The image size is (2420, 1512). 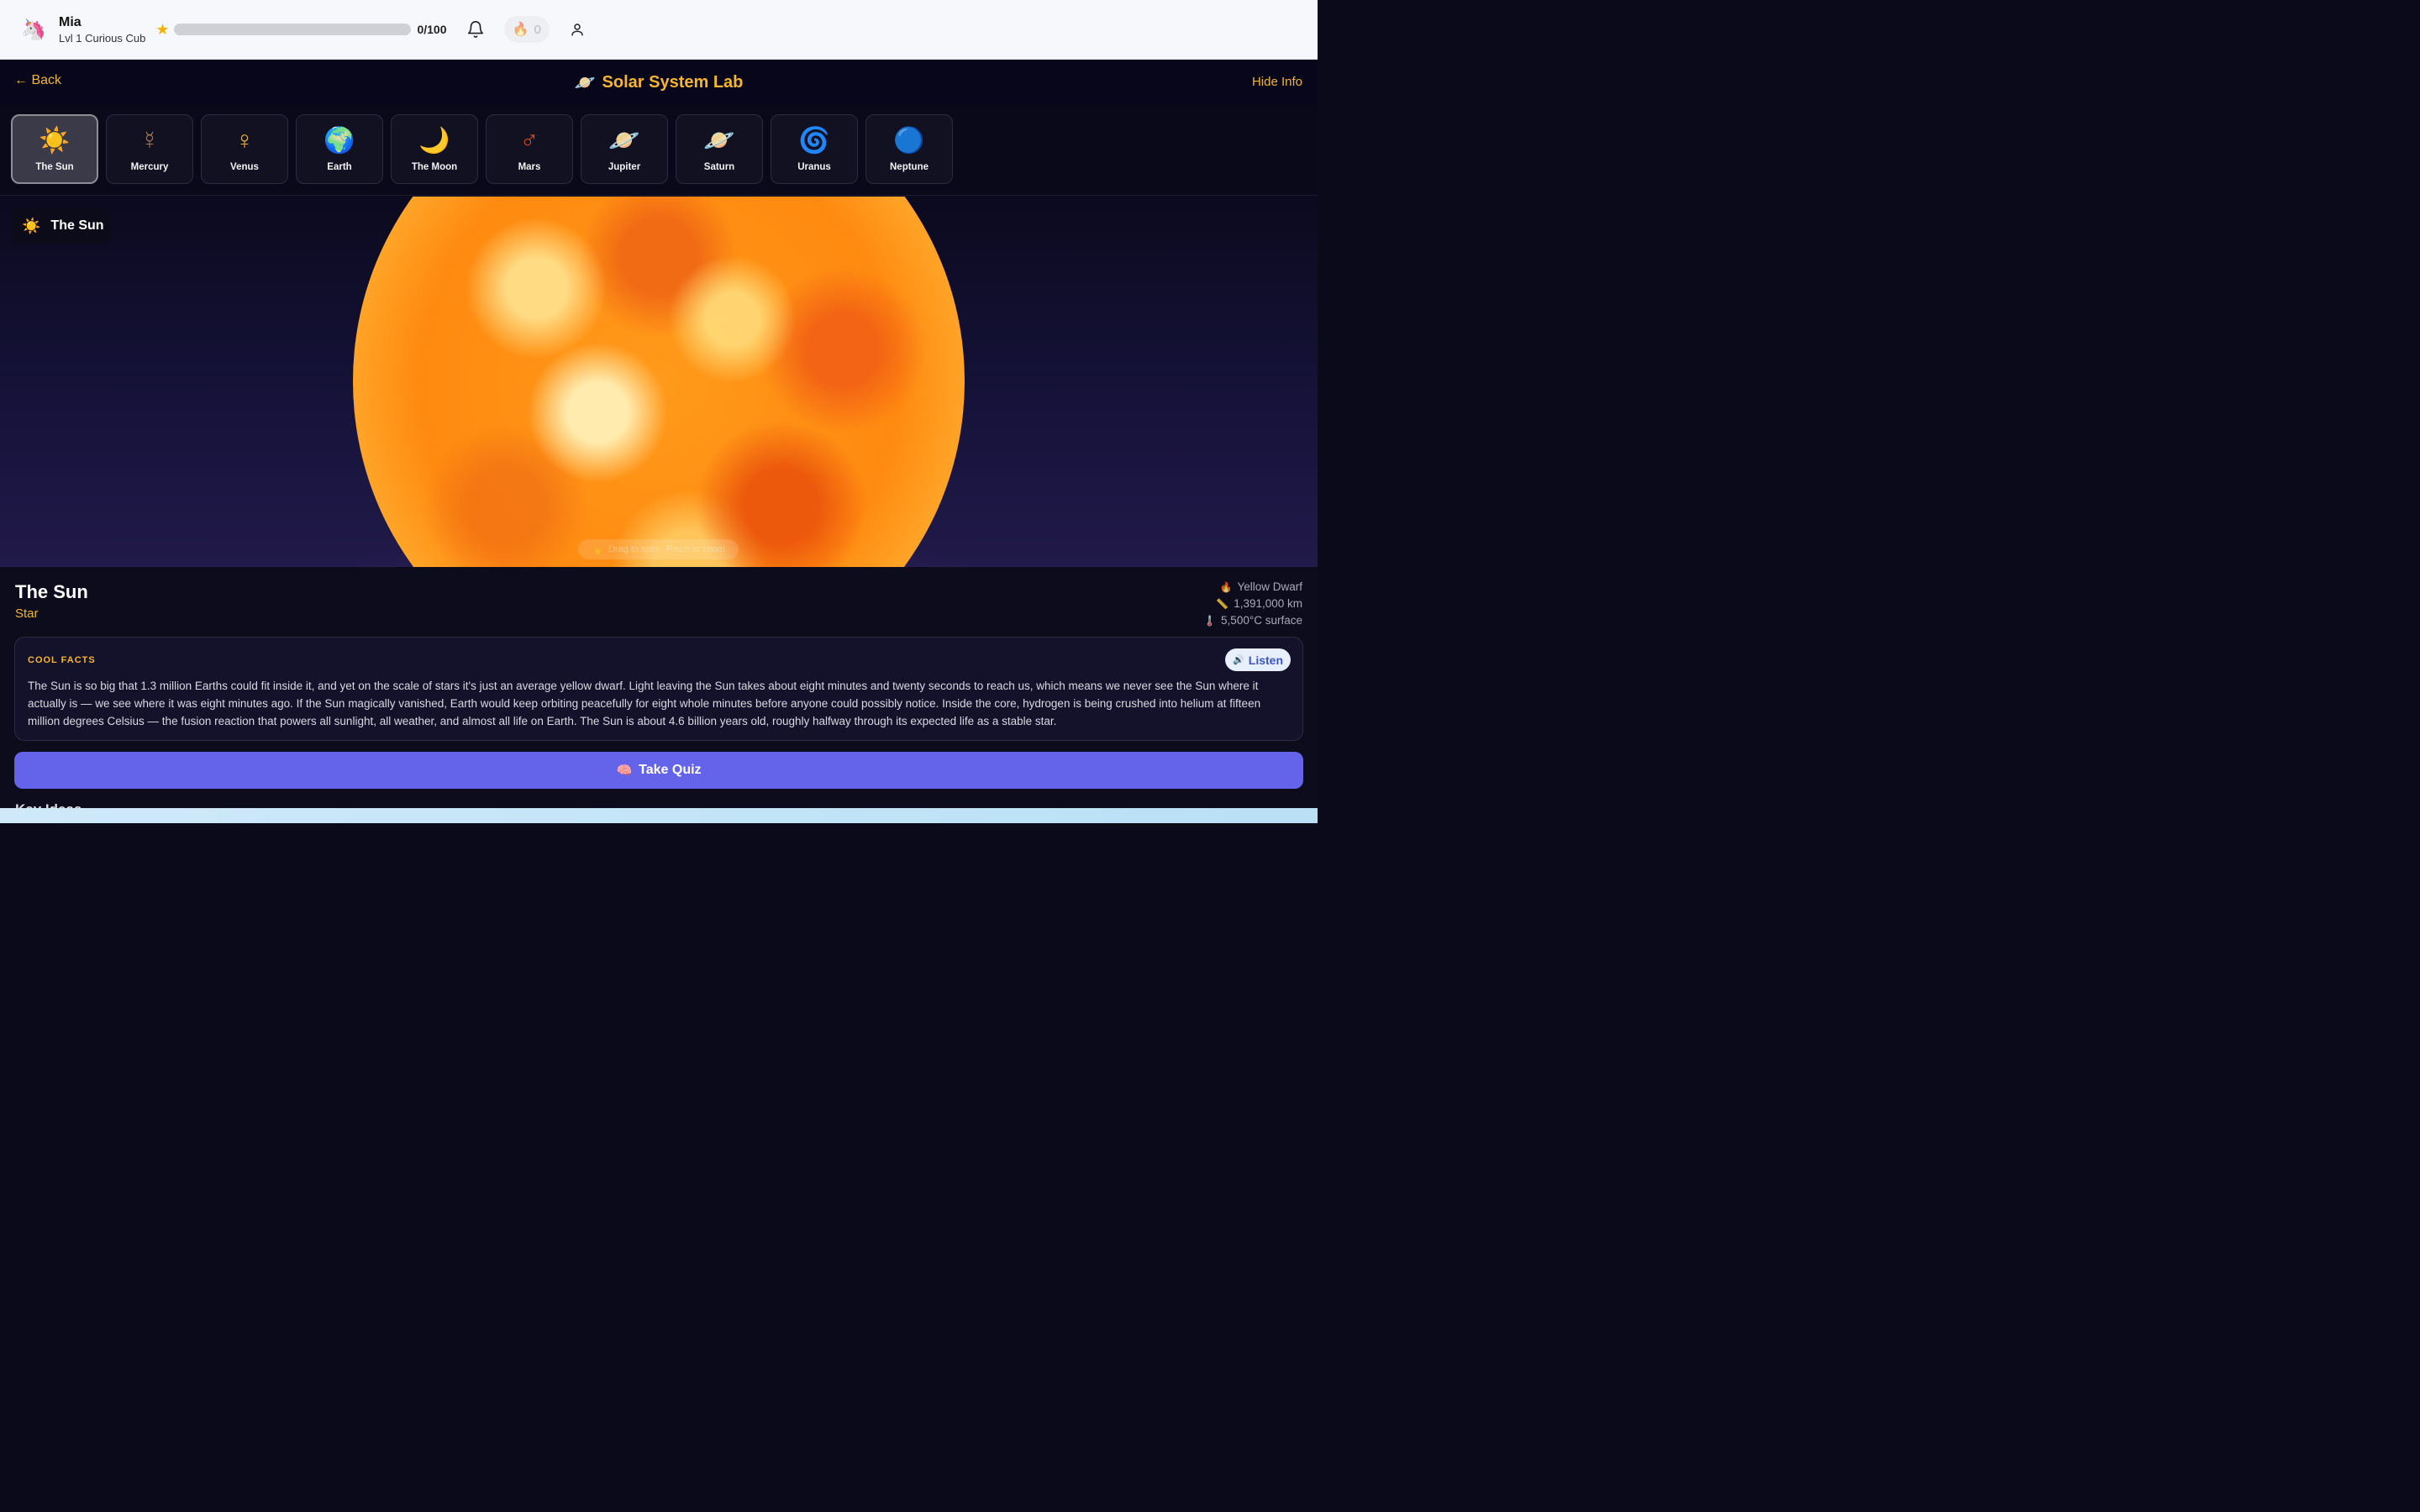 I want to click on page-title-text: Solar System Lab, so click(x=673, y=82).